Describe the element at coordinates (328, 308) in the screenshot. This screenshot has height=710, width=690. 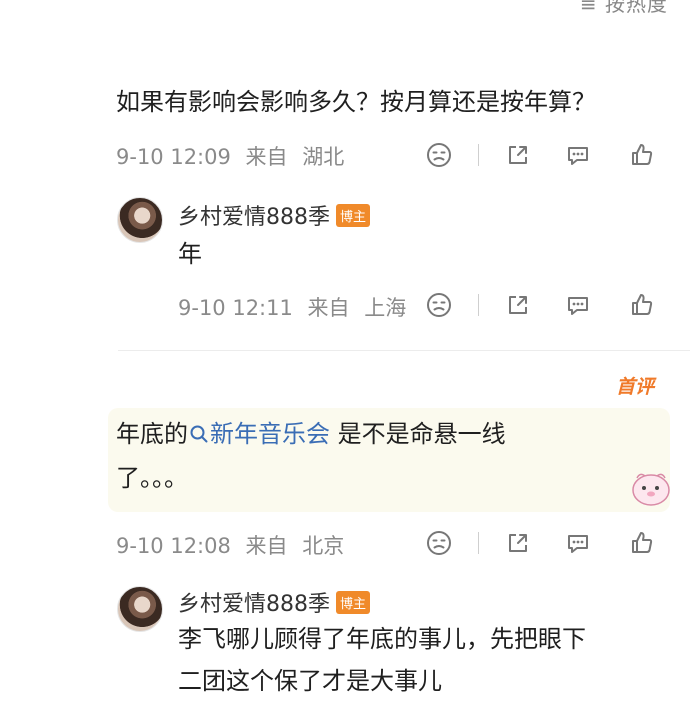
I see `reply-from: 来自` at that location.